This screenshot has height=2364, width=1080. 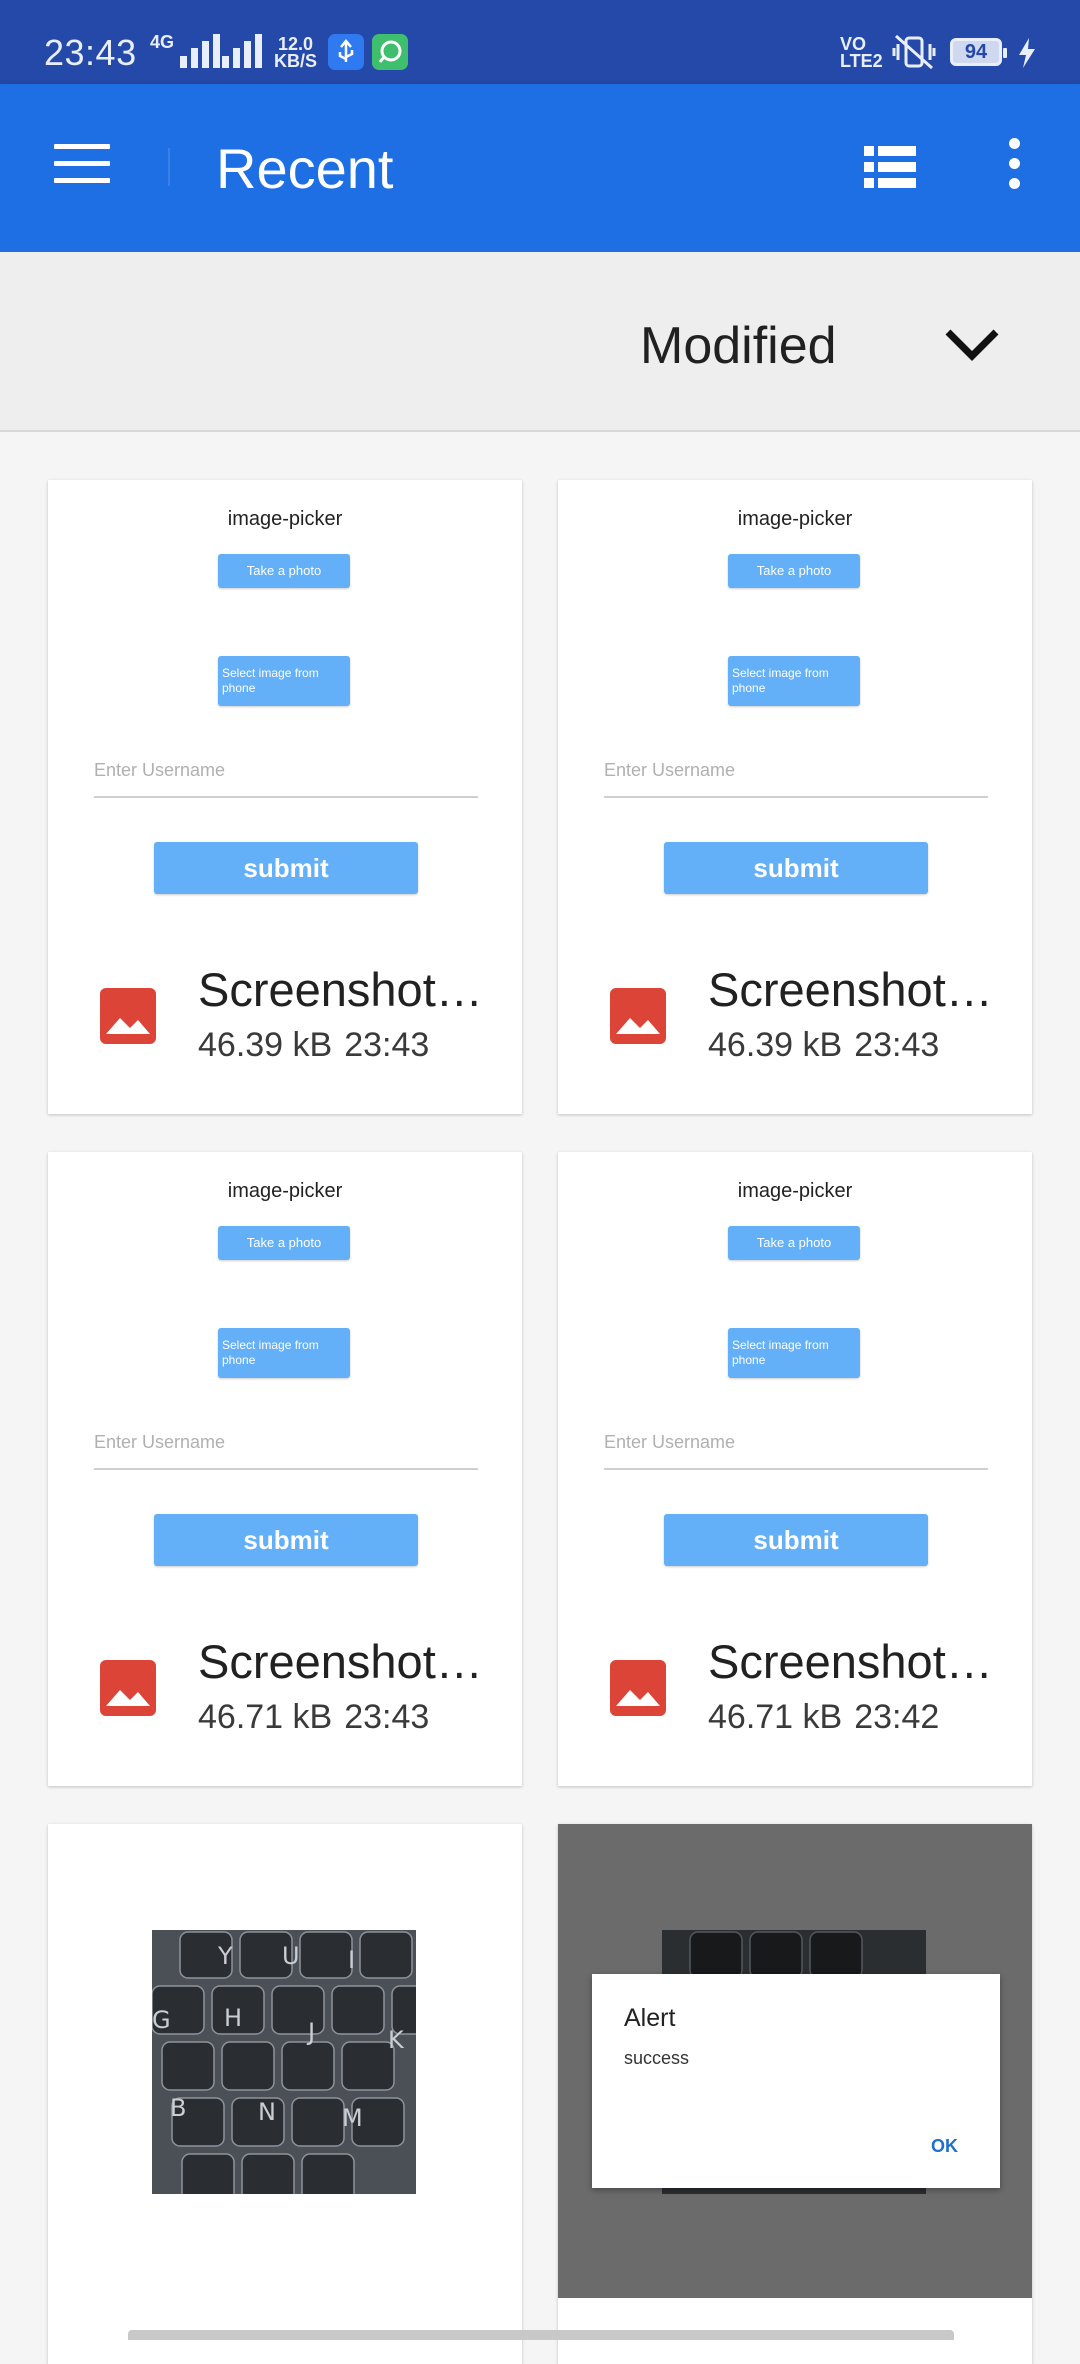 I want to click on sort-dropdown: Modified, so click(x=738, y=346).